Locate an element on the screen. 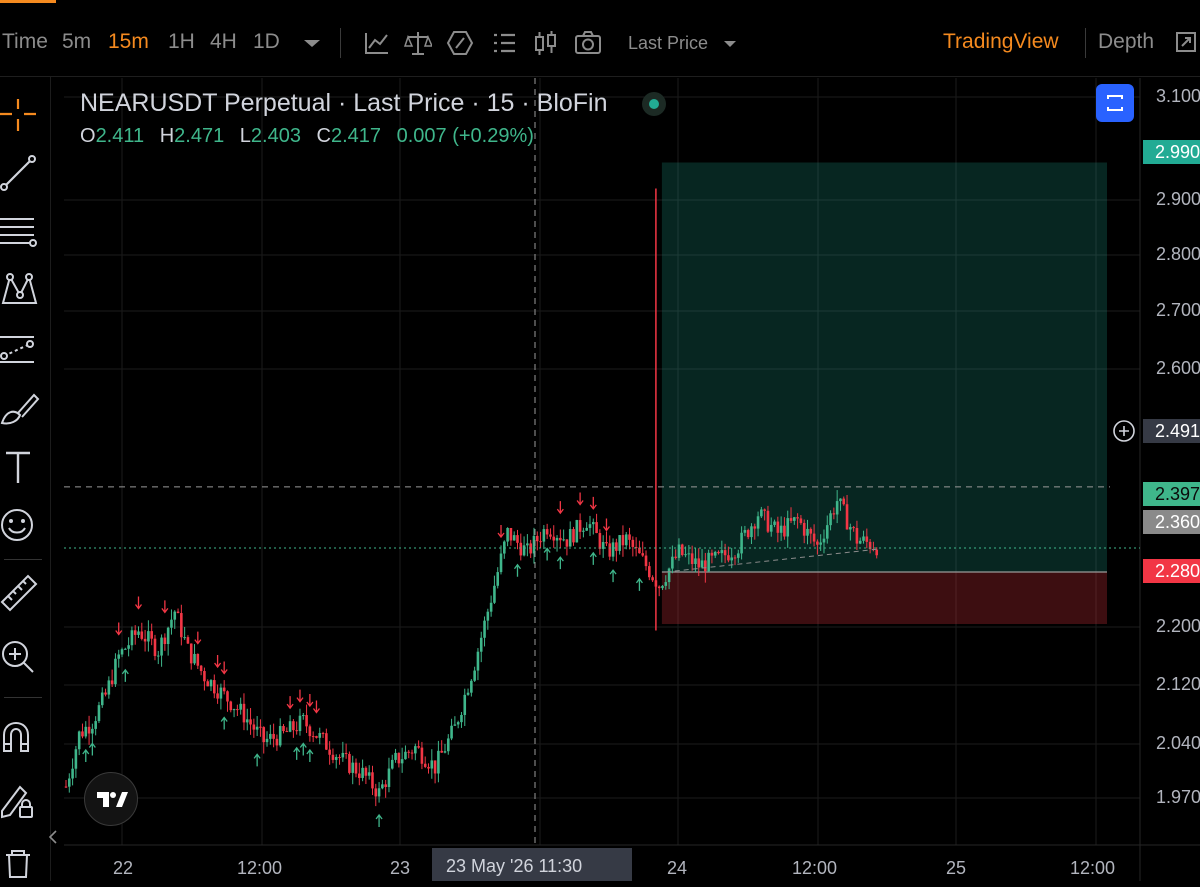 This screenshot has height=887, width=1200. tab-tradingview: TradingView is located at coordinates (1001, 42).